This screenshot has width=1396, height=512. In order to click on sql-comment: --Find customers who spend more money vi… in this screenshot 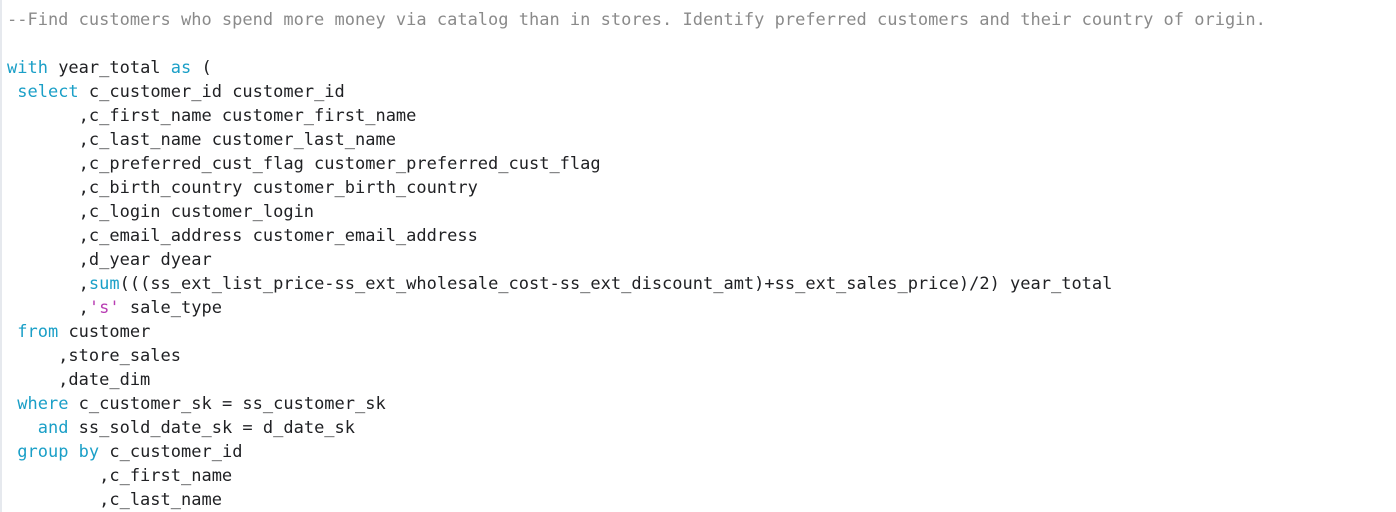, I will do `click(636, 20)`.